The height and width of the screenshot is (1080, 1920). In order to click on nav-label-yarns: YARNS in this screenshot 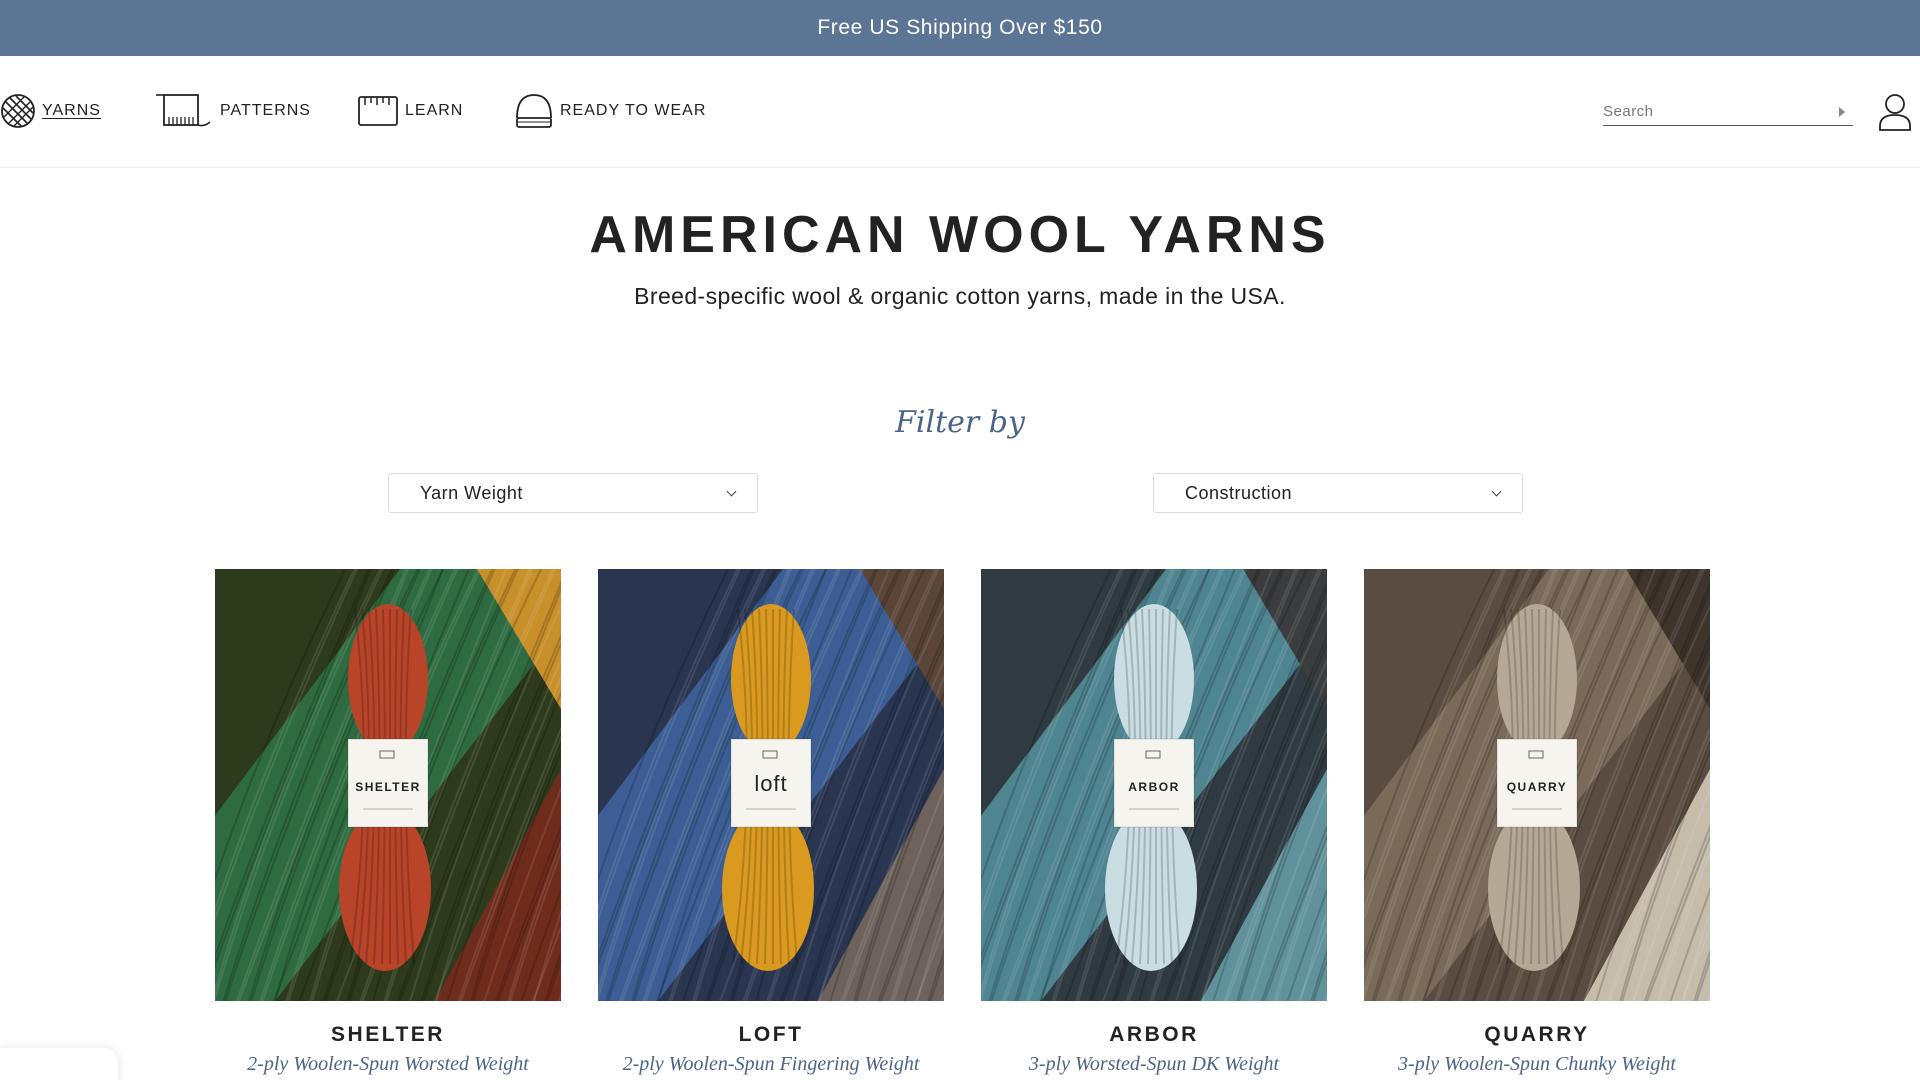, I will do `click(71, 110)`.